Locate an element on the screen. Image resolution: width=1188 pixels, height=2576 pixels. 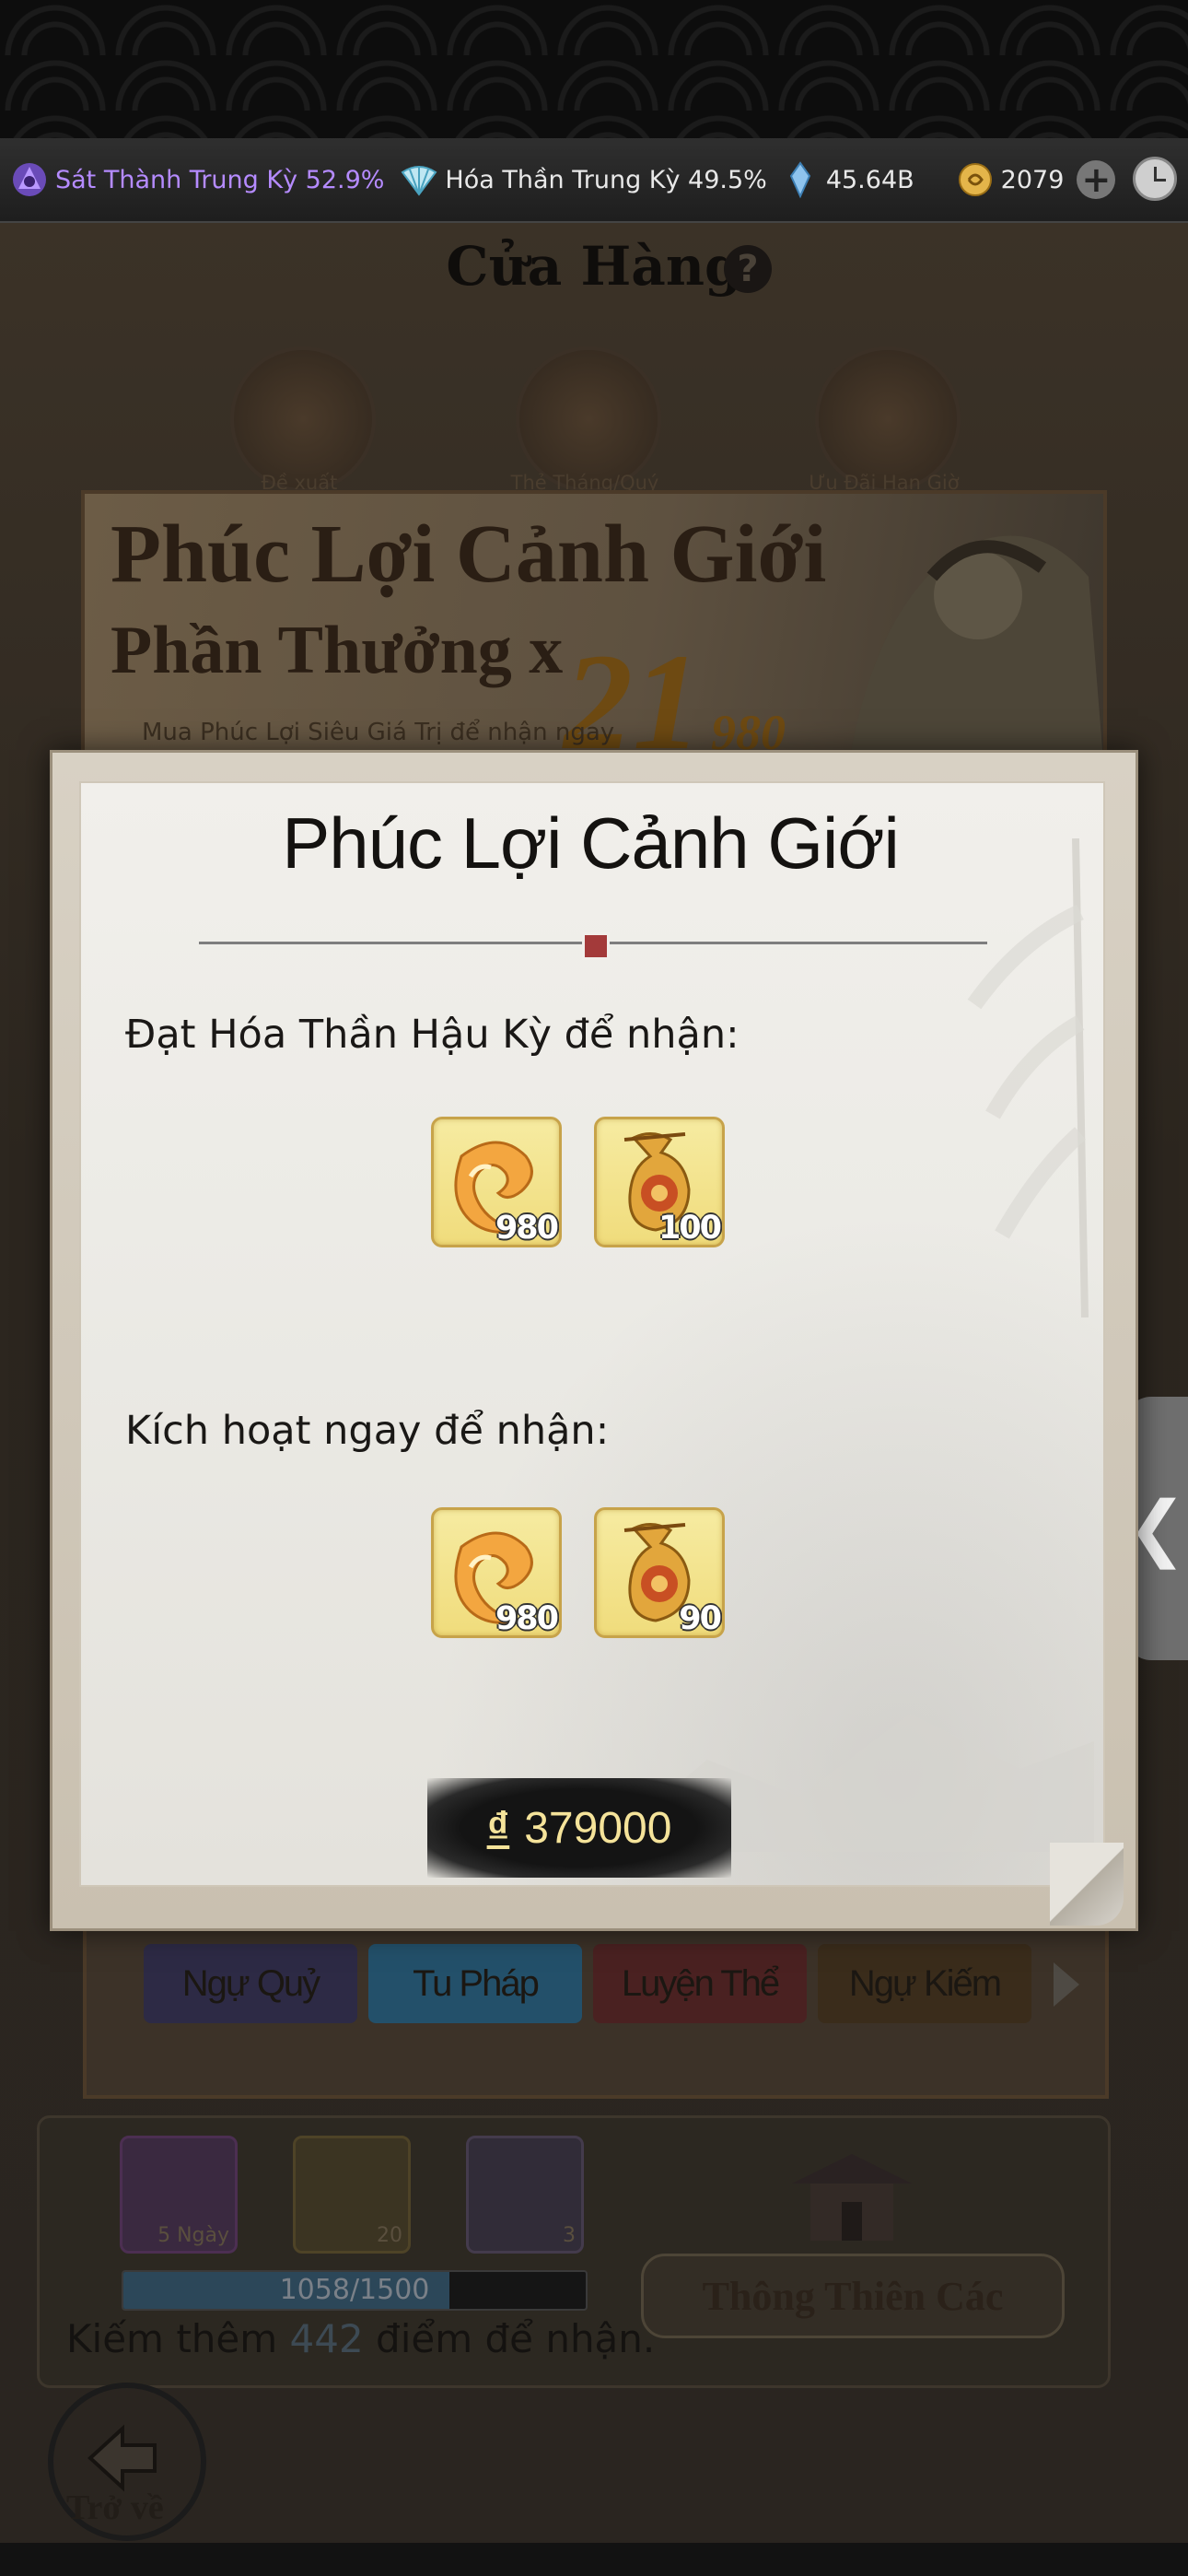
character-art-icon is located at coordinates (976, 648).